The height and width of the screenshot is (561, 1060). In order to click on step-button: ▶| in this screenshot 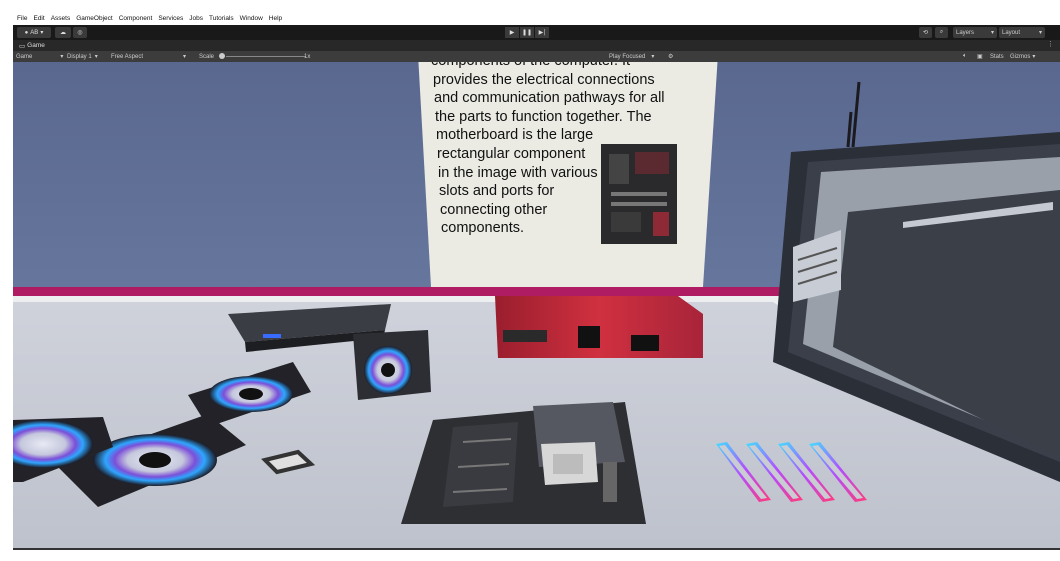, I will do `click(542, 32)`.